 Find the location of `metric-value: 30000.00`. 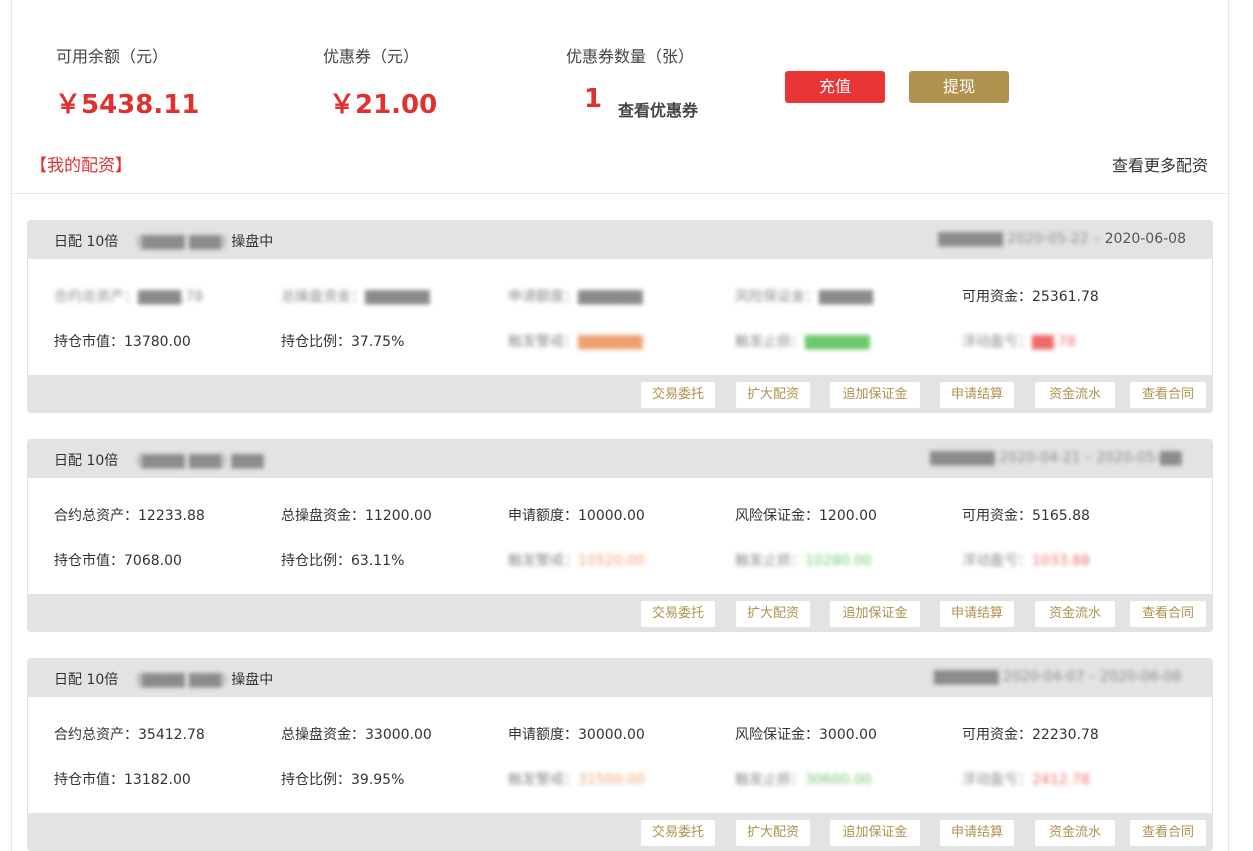

metric-value: 30000.00 is located at coordinates (611, 735).